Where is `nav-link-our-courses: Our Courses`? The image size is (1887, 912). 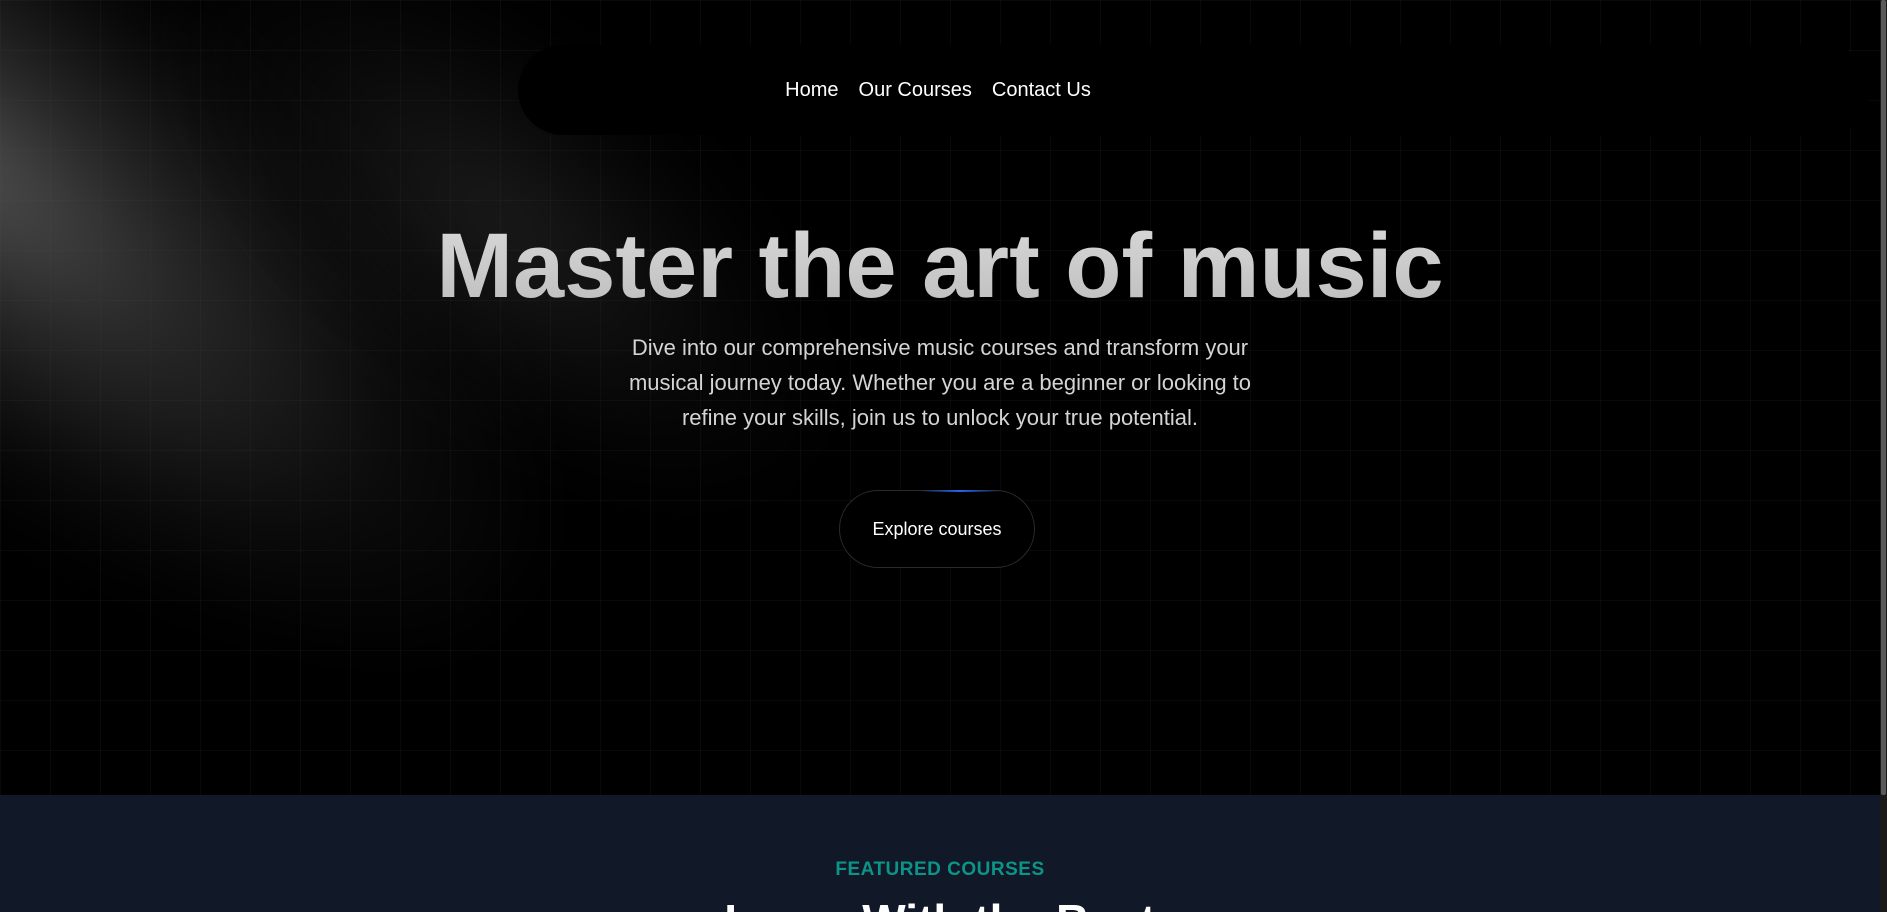 nav-link-our-courses: Our Courses is located at coordinates (915, 90).